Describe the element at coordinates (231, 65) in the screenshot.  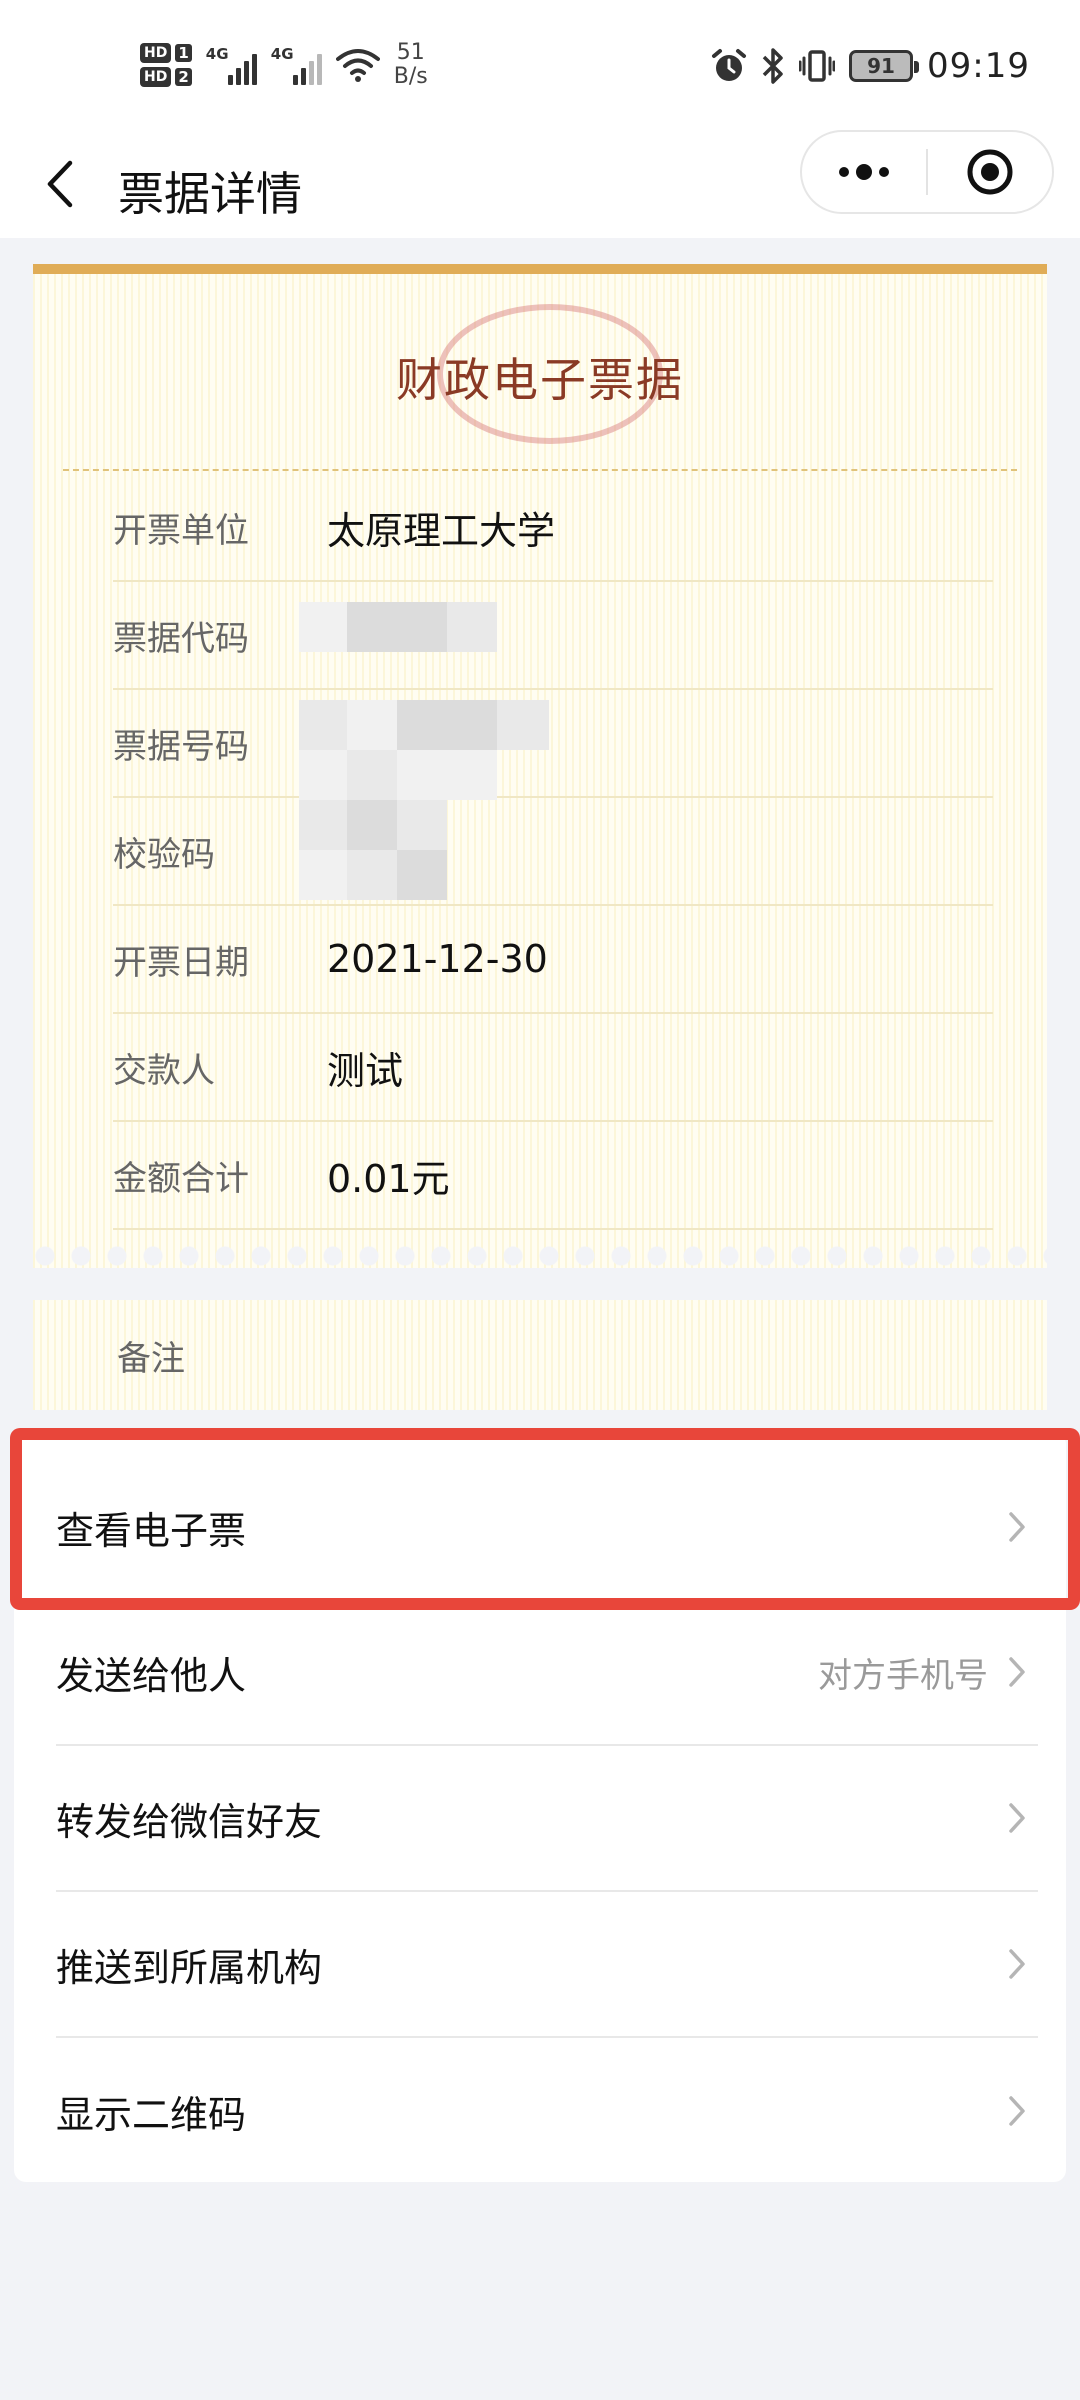
I see `signal-1-icon: 4G` at that location.